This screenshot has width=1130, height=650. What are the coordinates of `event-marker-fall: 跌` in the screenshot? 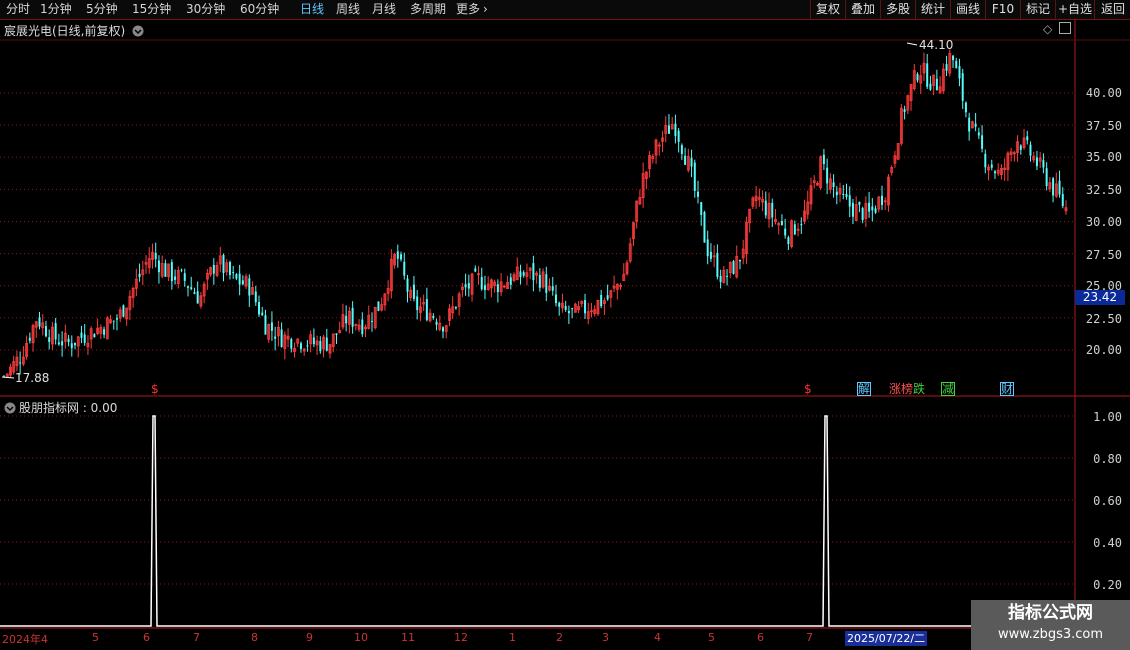 It's located at (919, 389).